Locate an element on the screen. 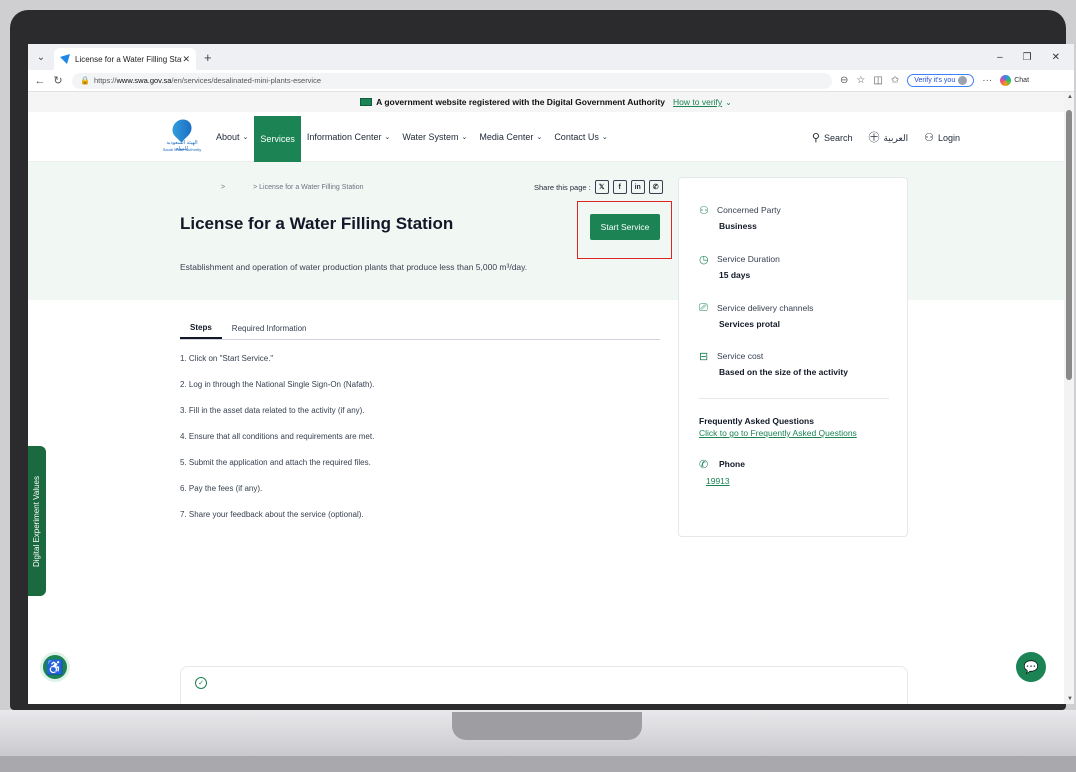 Image resolution: width=1076 pixels, height=772 pixels. nav-about: About ⌄ is located at coordinates (232, 137).